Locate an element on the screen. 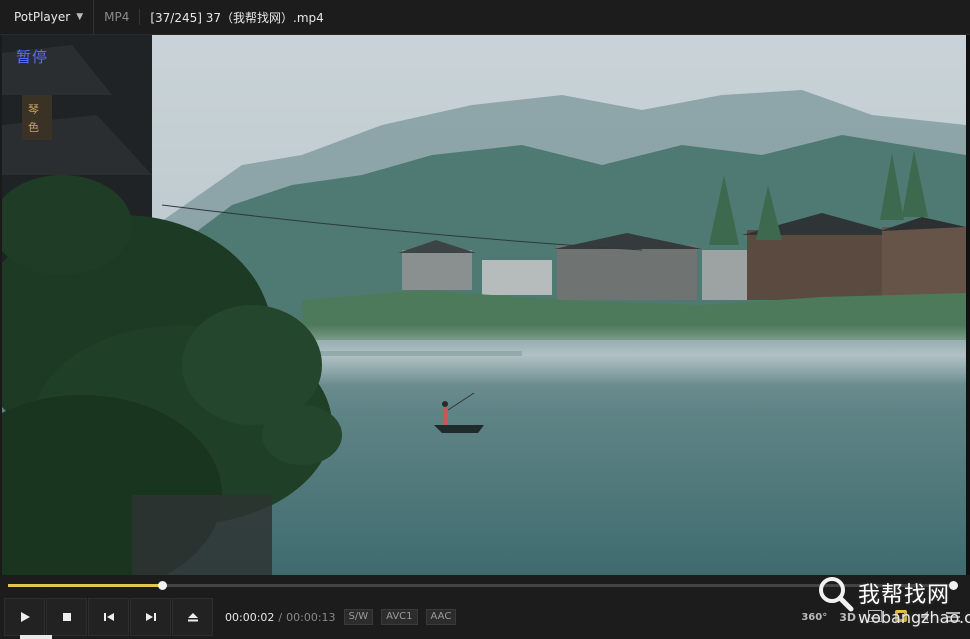 The image size is (970, 639). video-edge is located at coordinates (968, 305).